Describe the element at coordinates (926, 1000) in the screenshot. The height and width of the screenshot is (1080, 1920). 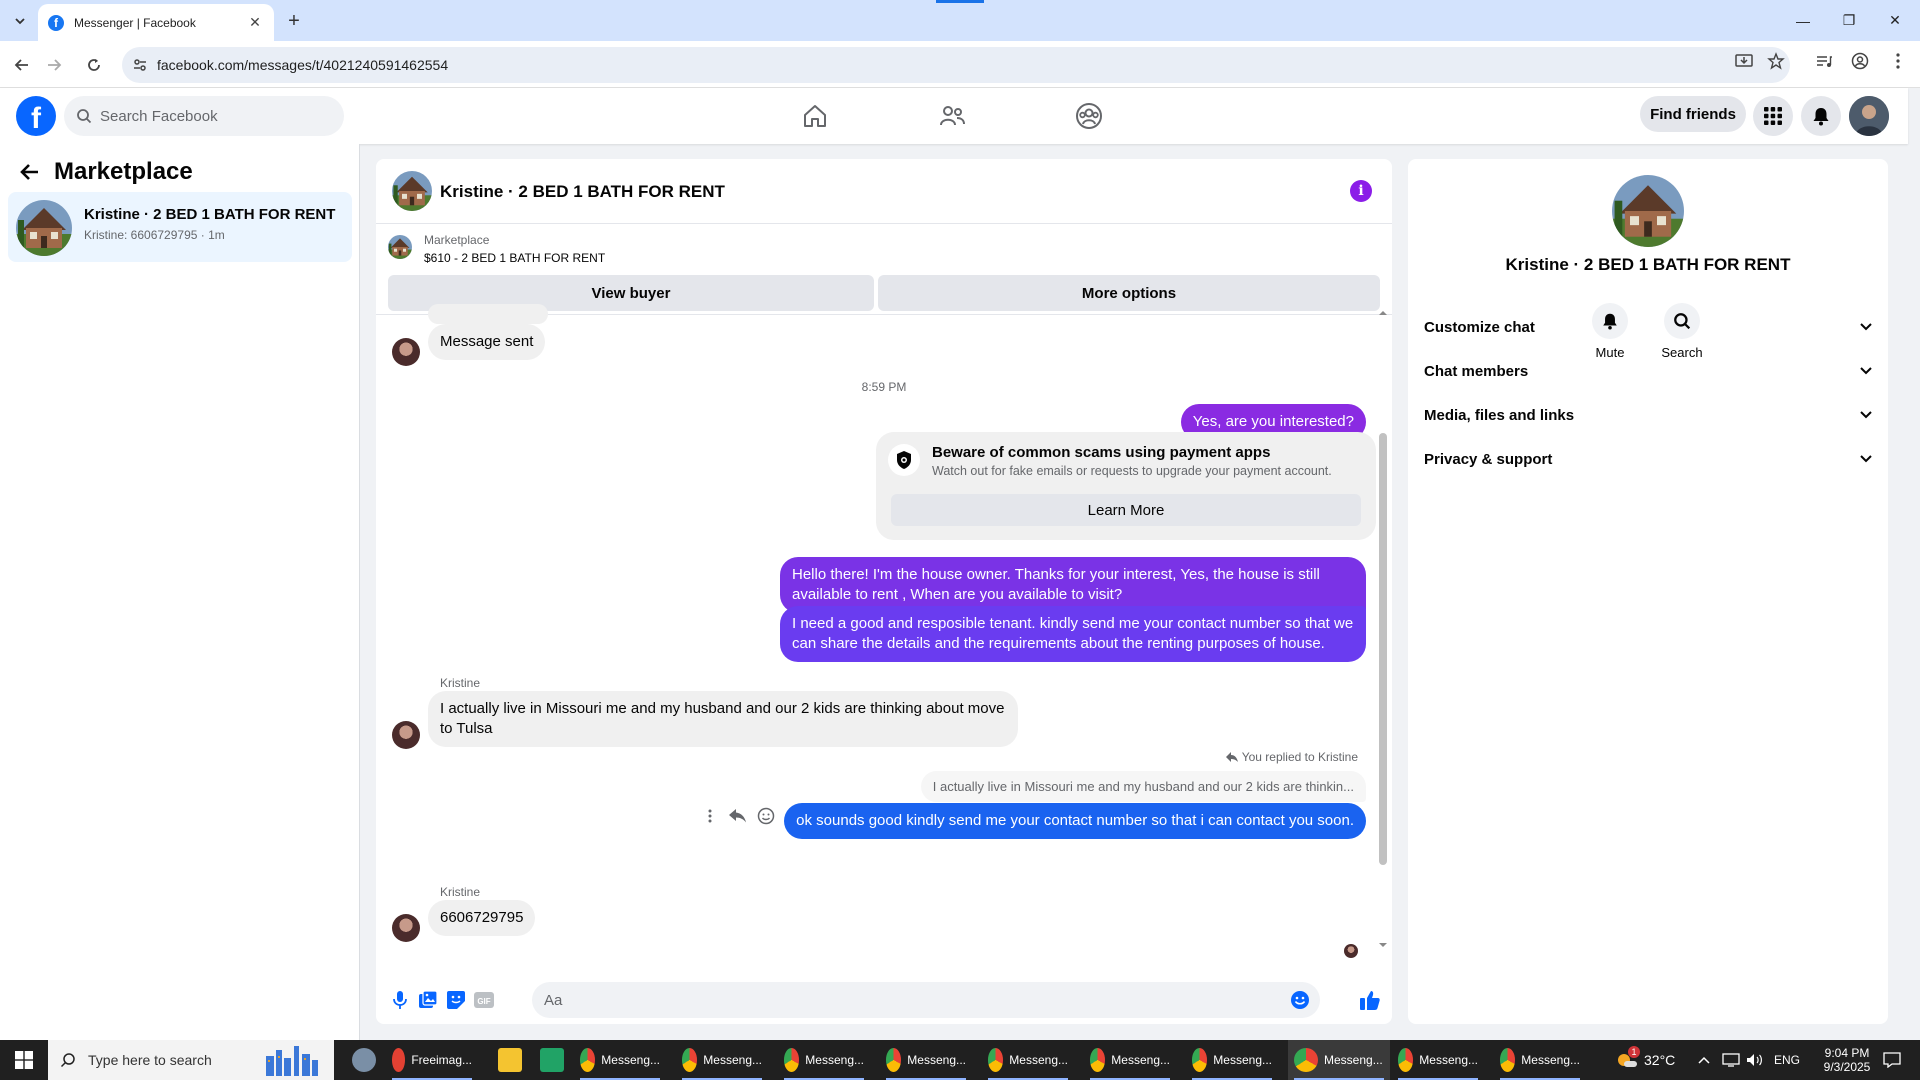
I see `message-input: Aa` at that location.